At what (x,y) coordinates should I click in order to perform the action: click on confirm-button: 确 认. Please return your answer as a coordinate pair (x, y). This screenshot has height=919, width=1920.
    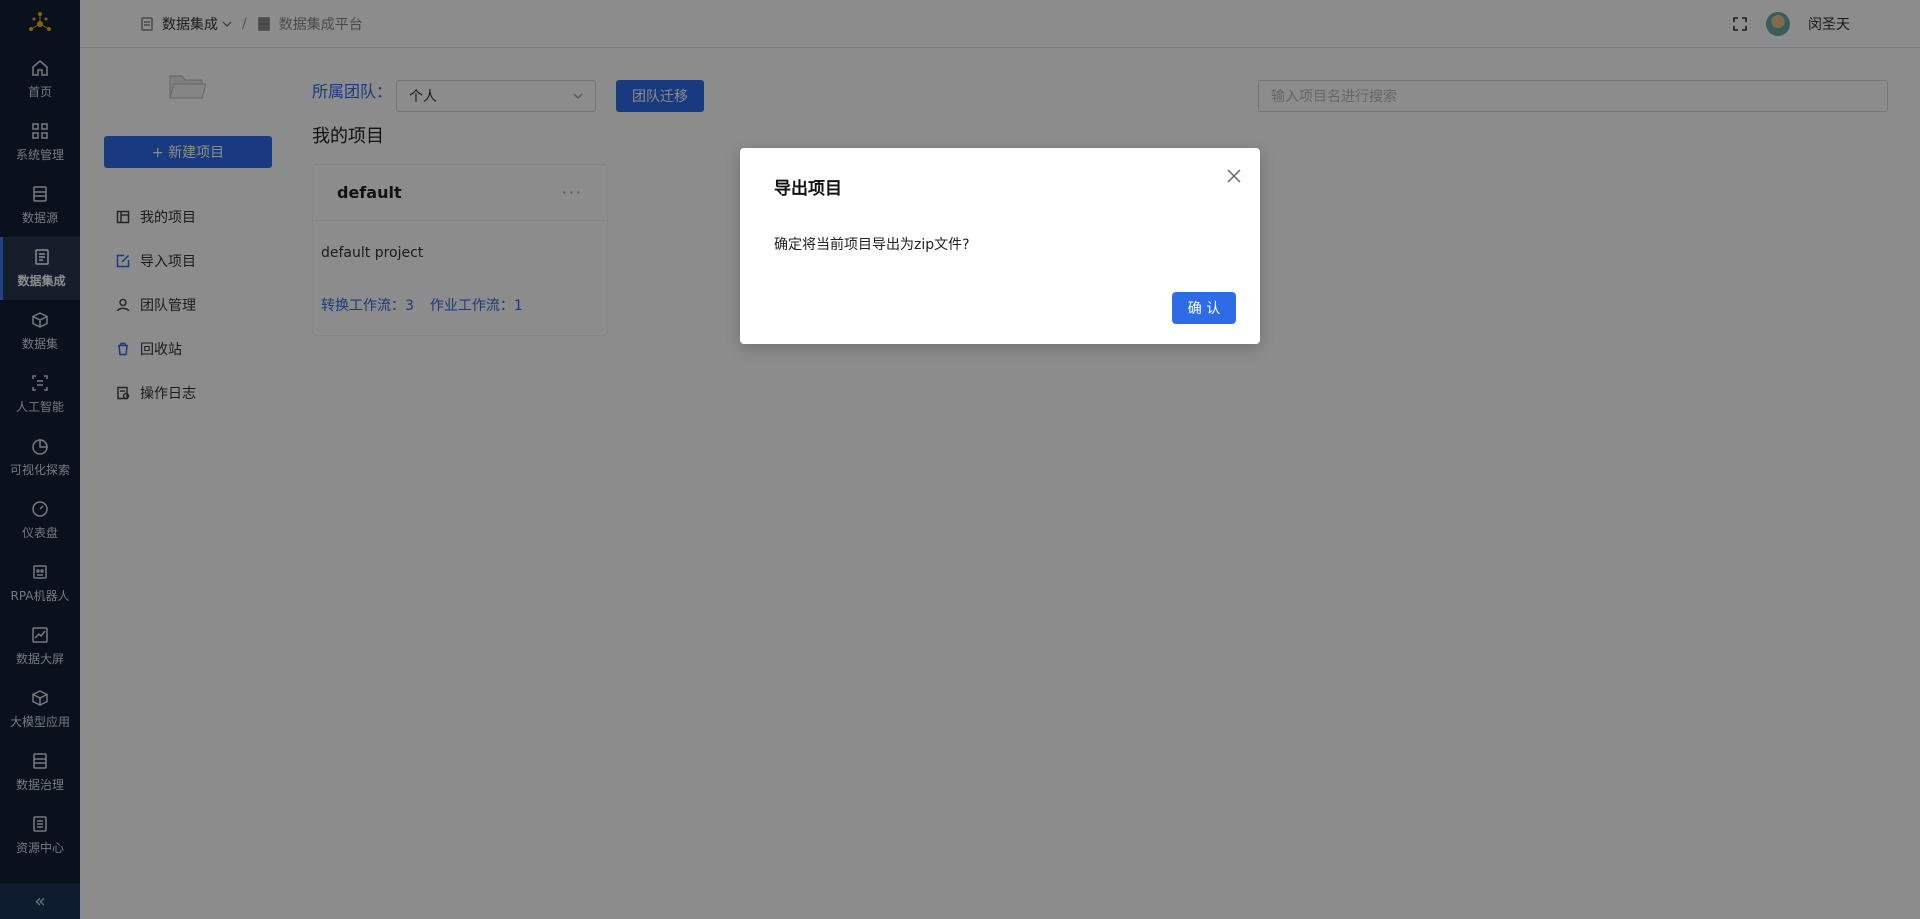
    Looking at the image, I should click on (1204, 308).